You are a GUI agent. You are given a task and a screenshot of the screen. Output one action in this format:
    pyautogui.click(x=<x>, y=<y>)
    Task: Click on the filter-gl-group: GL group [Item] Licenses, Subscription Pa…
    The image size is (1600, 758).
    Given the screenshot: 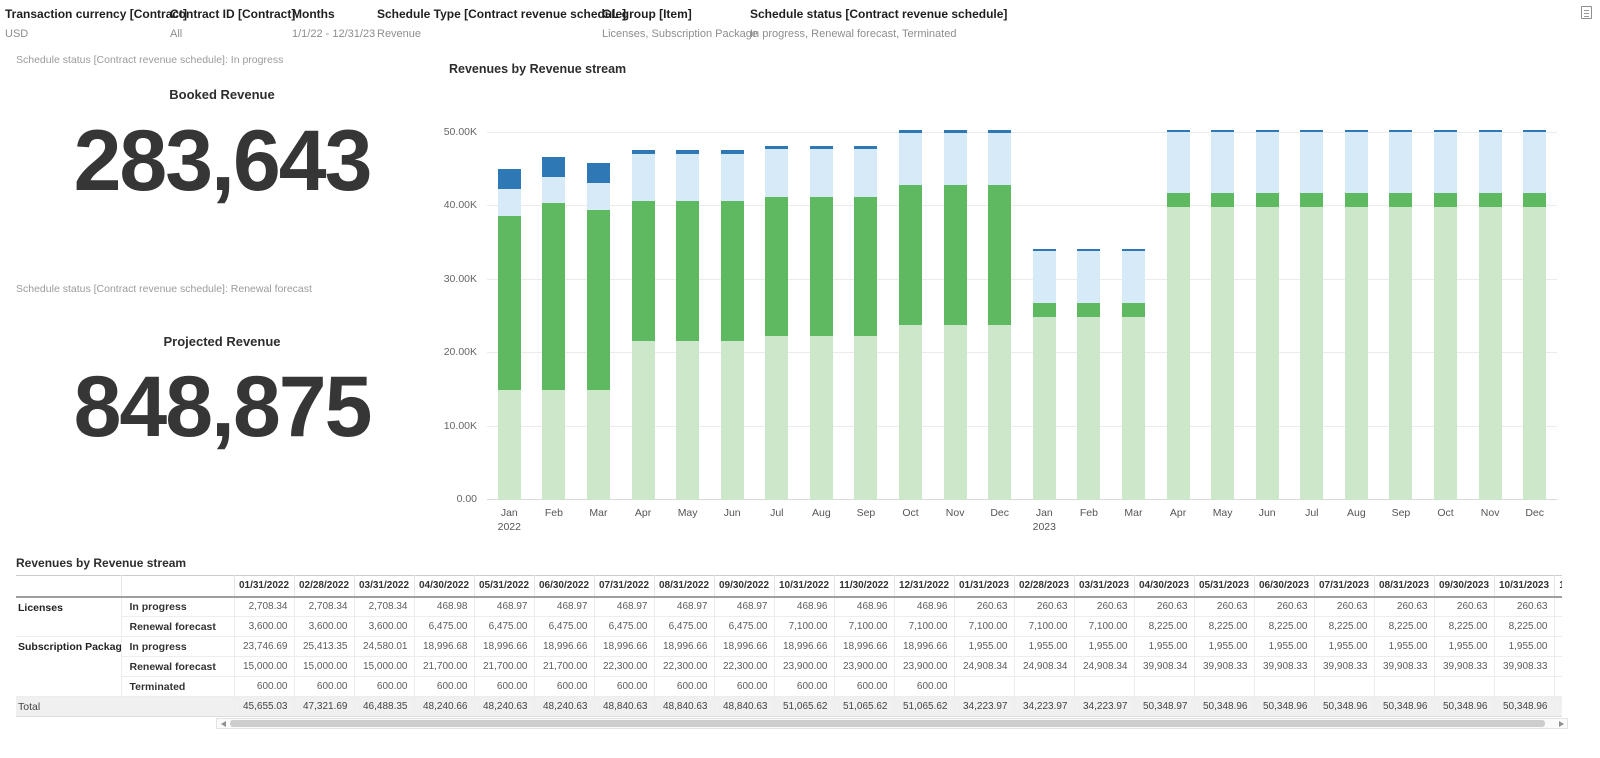 What is the action you would take?
    pyautogui.click(x=680, y=23)
    